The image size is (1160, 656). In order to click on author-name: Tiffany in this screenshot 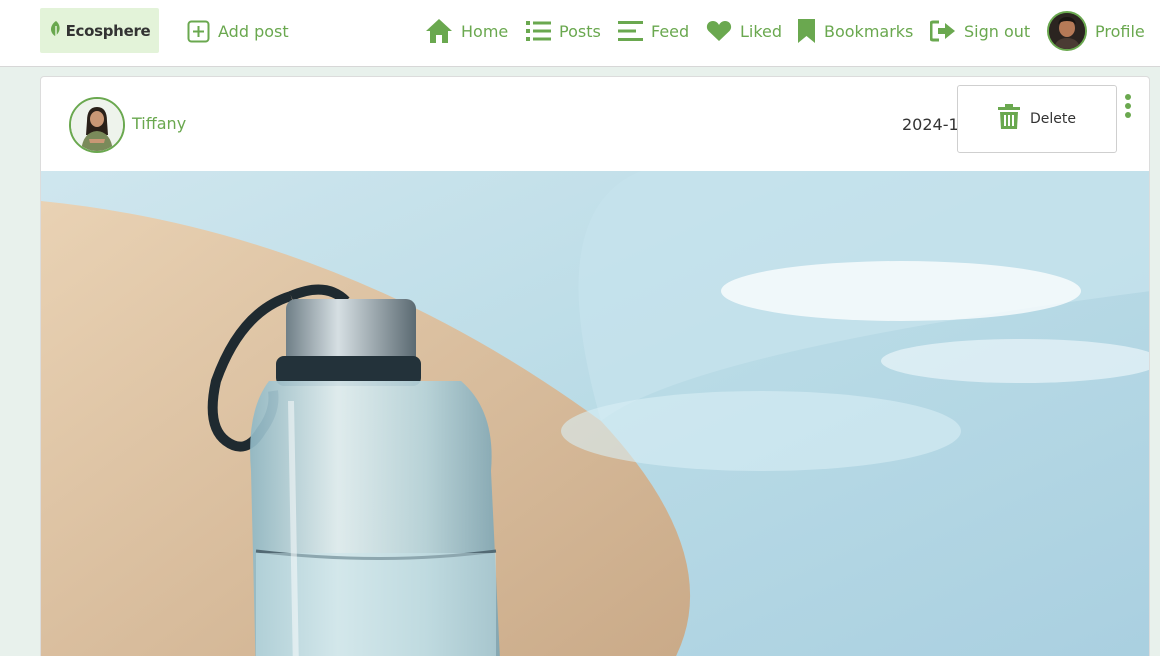, I will do `click(159, 123)`.